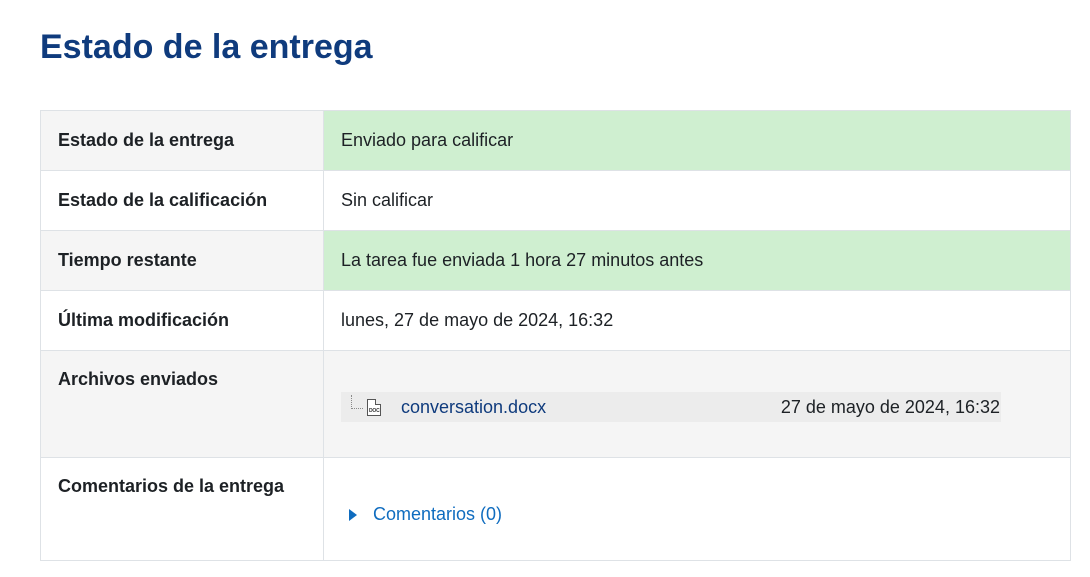  I want to click on comments-toggle-label: Comentarios (0), so click(438, 514).